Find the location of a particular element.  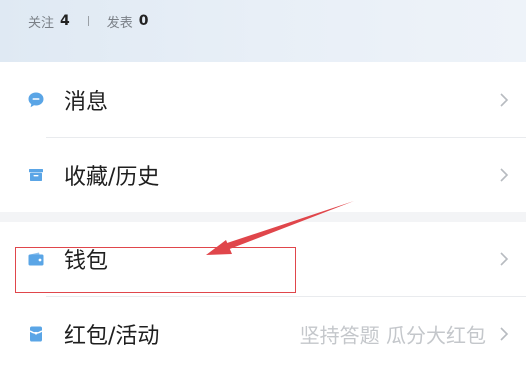

profile-stats: 关注 4 发表 0 is located at coordinates (88, 21).